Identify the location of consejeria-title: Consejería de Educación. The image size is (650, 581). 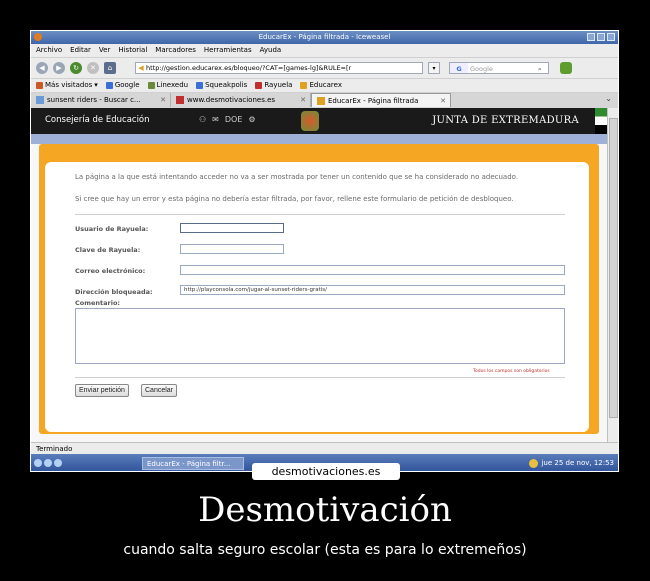
(97, 120).